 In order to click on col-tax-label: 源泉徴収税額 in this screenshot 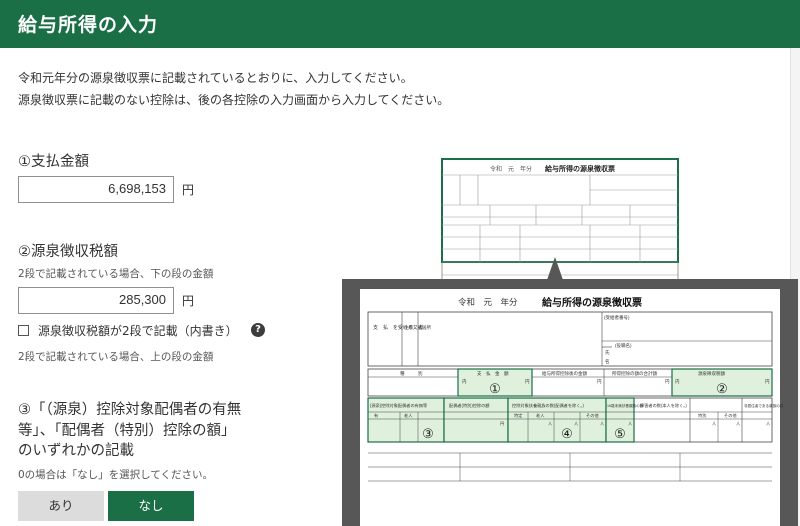, I will do `click(711, 373)`.